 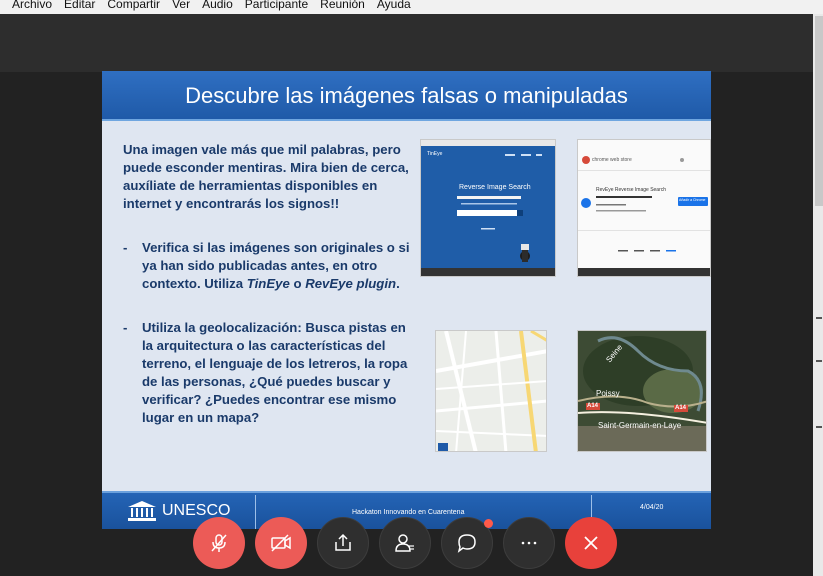 I want to click on share-button, so click(x=343, y=543).